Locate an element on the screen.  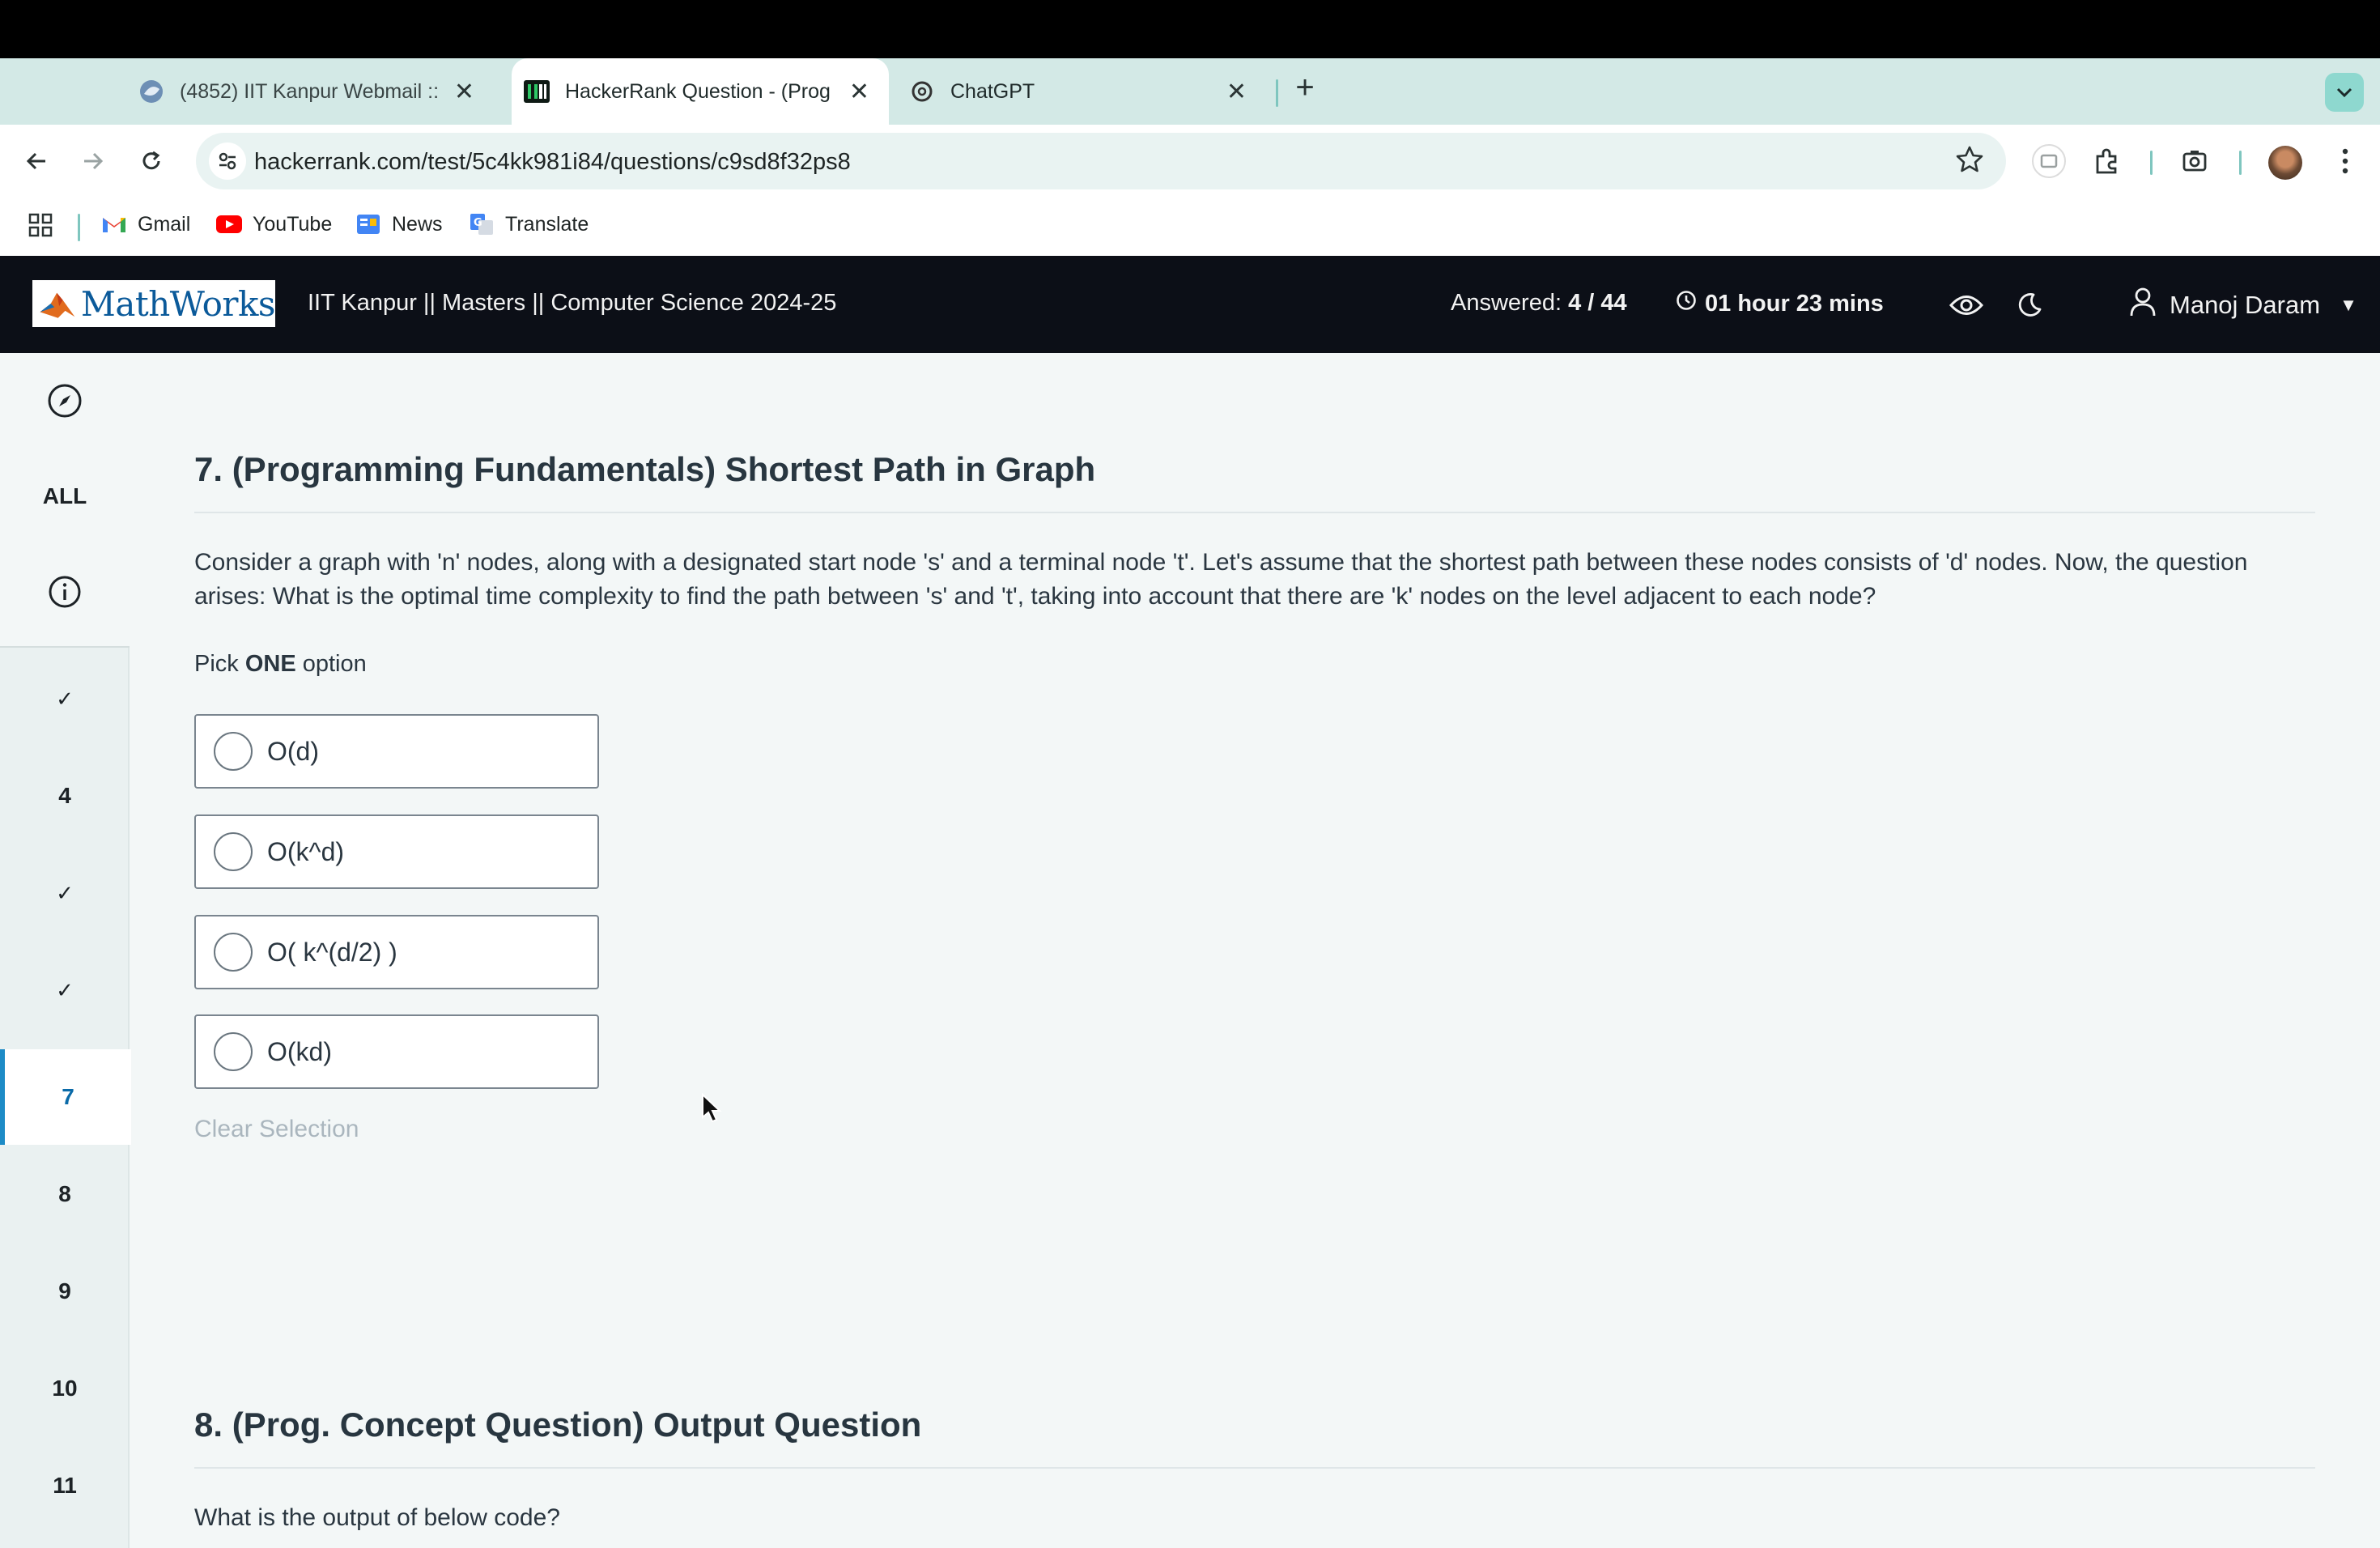
bookmark-label: YouTube is located at coordinates (293, 224).